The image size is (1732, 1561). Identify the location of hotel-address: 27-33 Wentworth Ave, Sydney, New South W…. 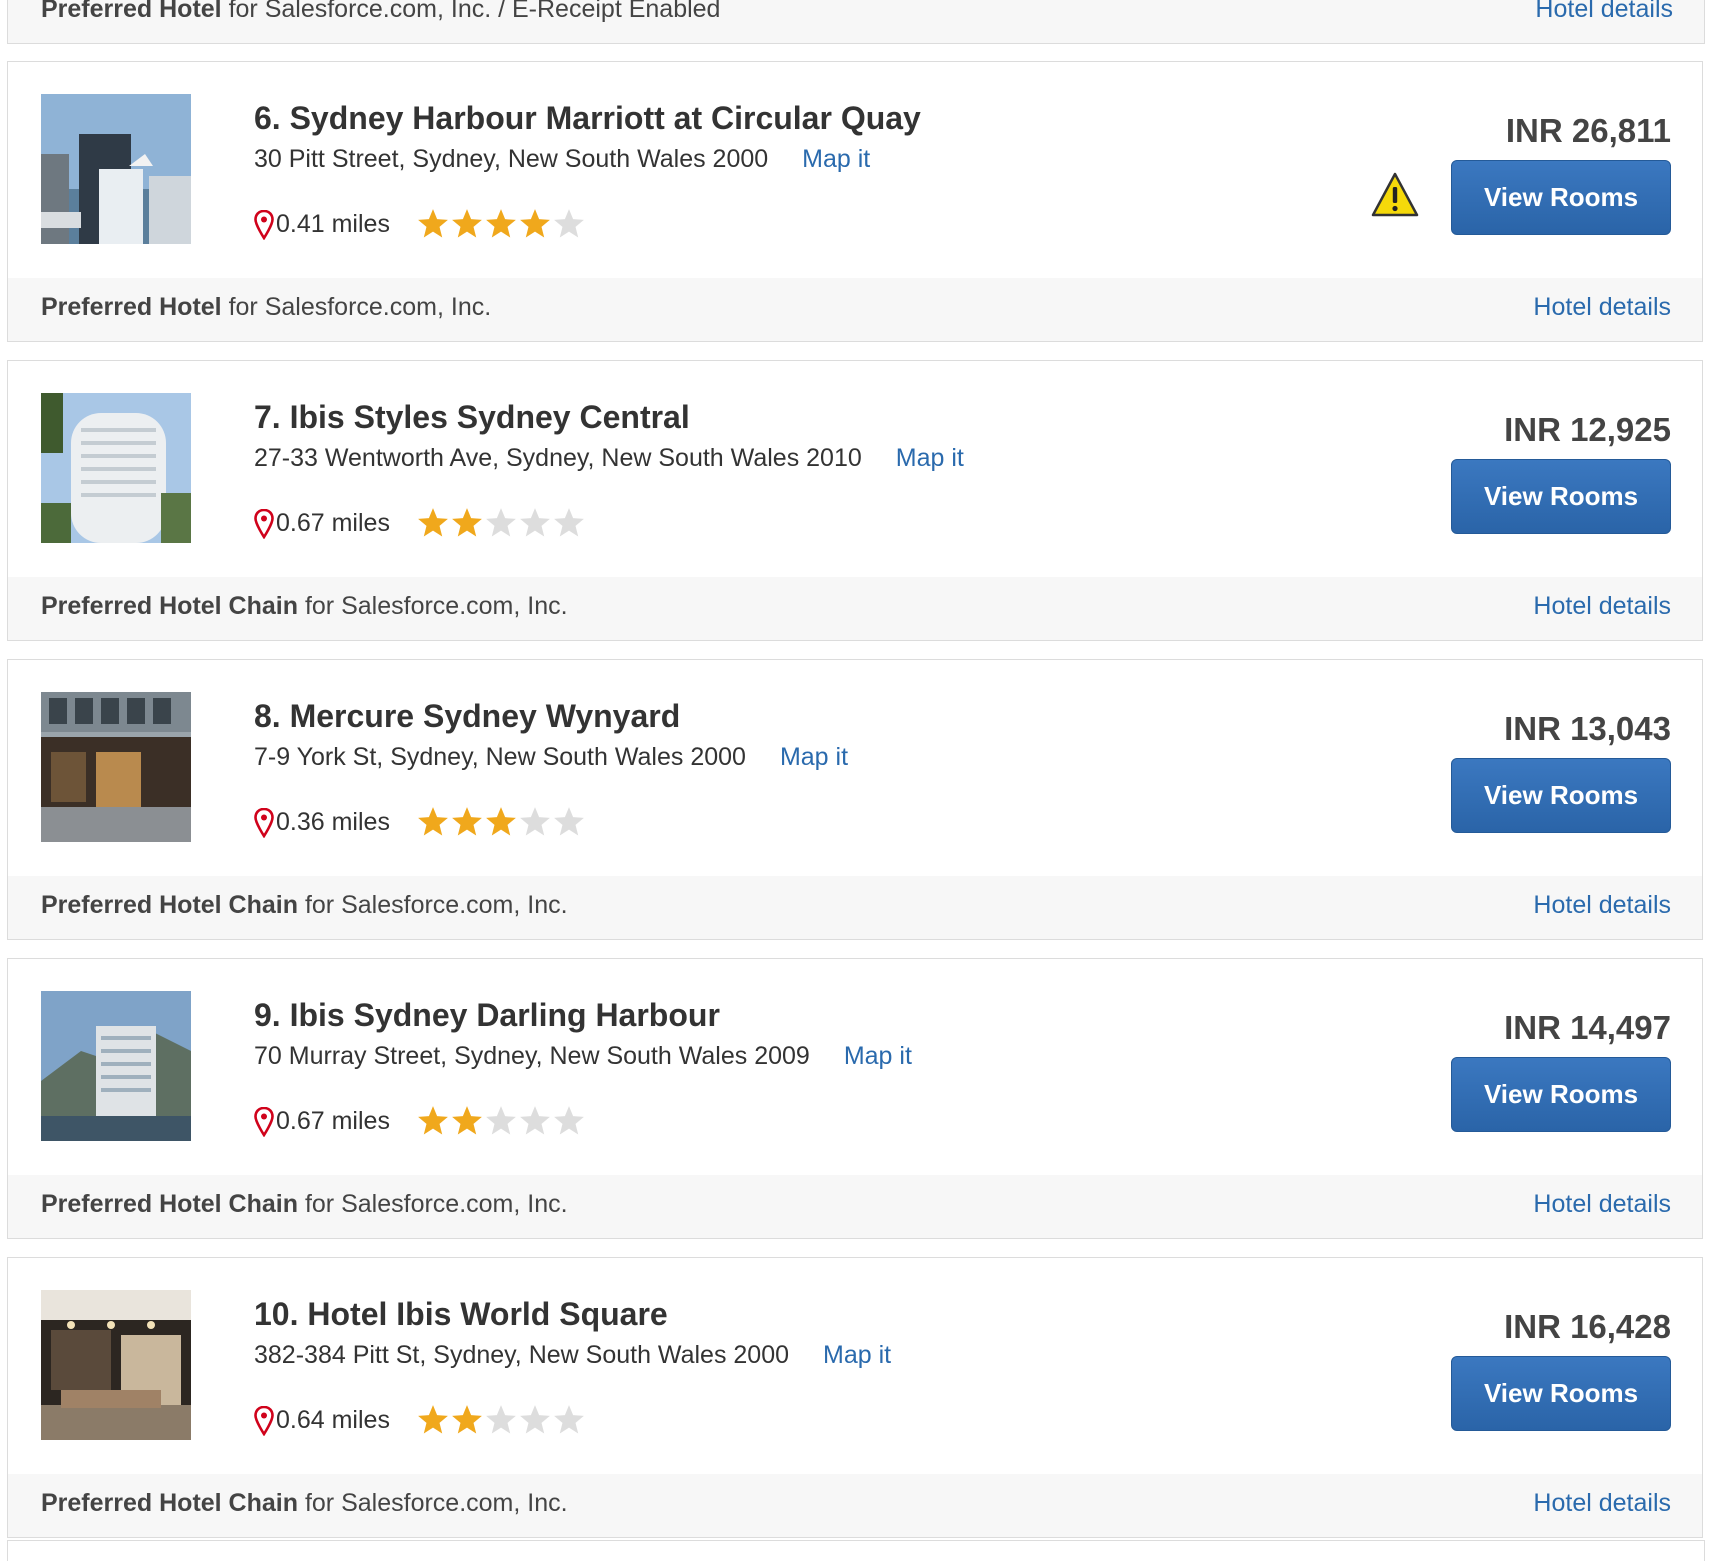
(558, 458).